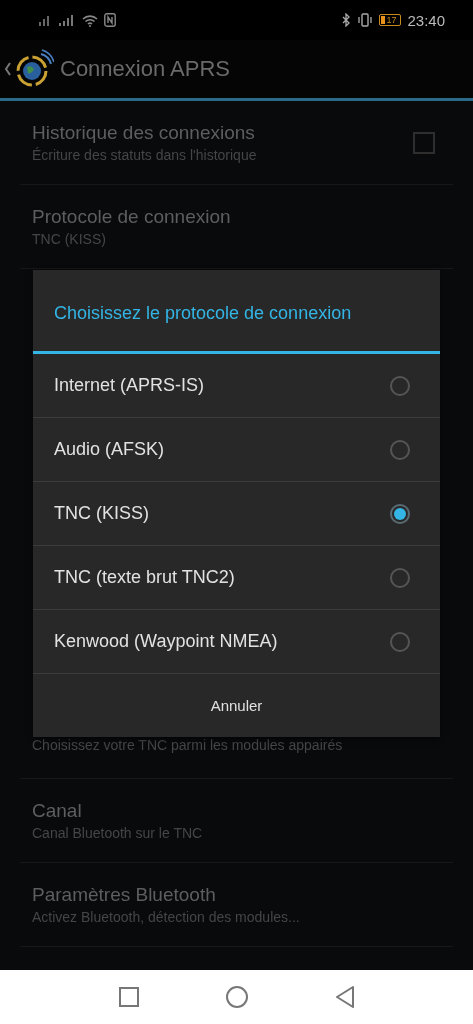  I want to click on cancel-button: Annuler, so click(236, 705).